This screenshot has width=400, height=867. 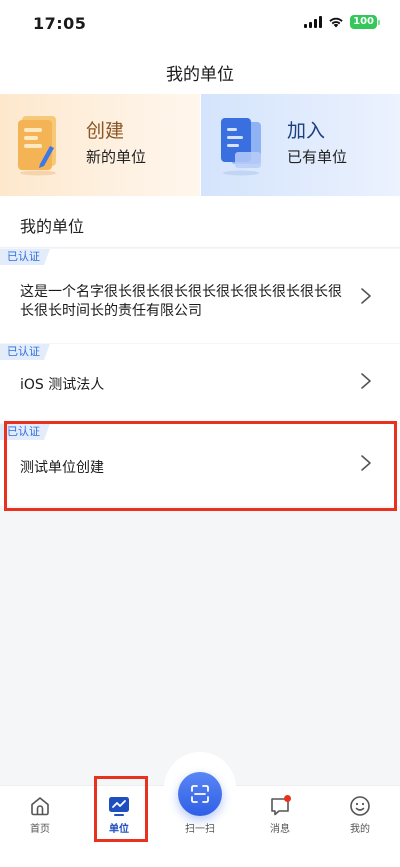 I want to click on unit-name: 这是一个名字很长很长很长很长很长很长很长很长很长很长时间长的责任有限公司, so click(x=181, y=301).